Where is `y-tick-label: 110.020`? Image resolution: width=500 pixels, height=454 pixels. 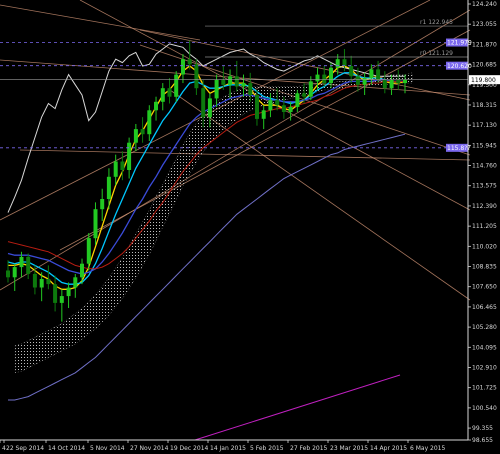 y-tick-label: 110.020 is located at coordinates (484, 246).